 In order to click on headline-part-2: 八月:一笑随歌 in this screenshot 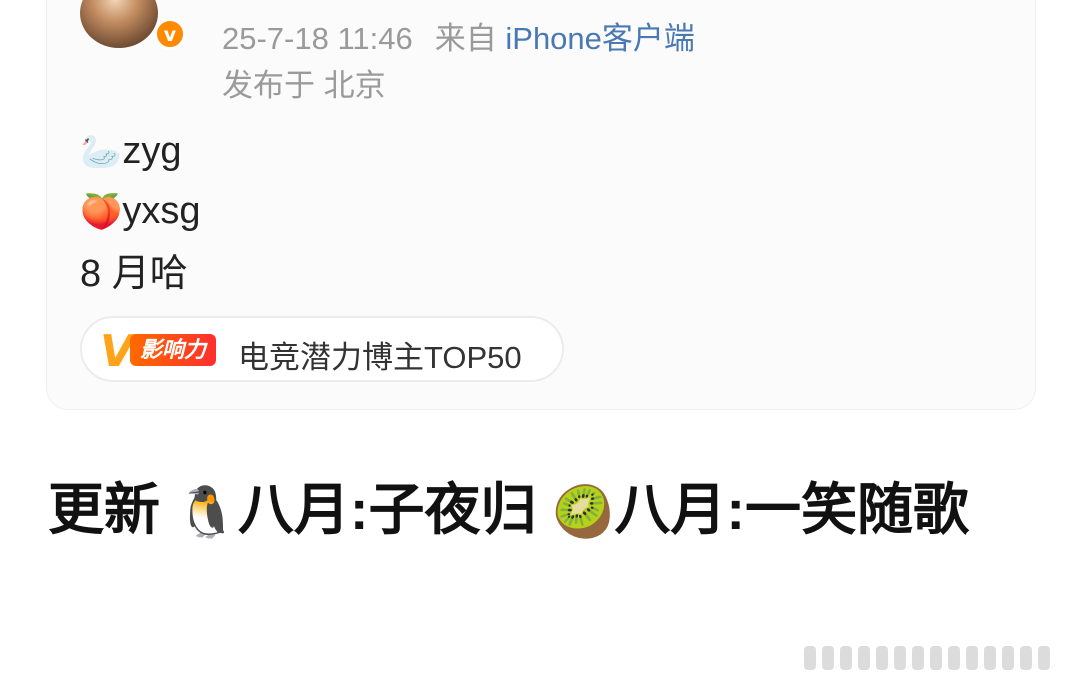, I will do `click(791, 509)`.